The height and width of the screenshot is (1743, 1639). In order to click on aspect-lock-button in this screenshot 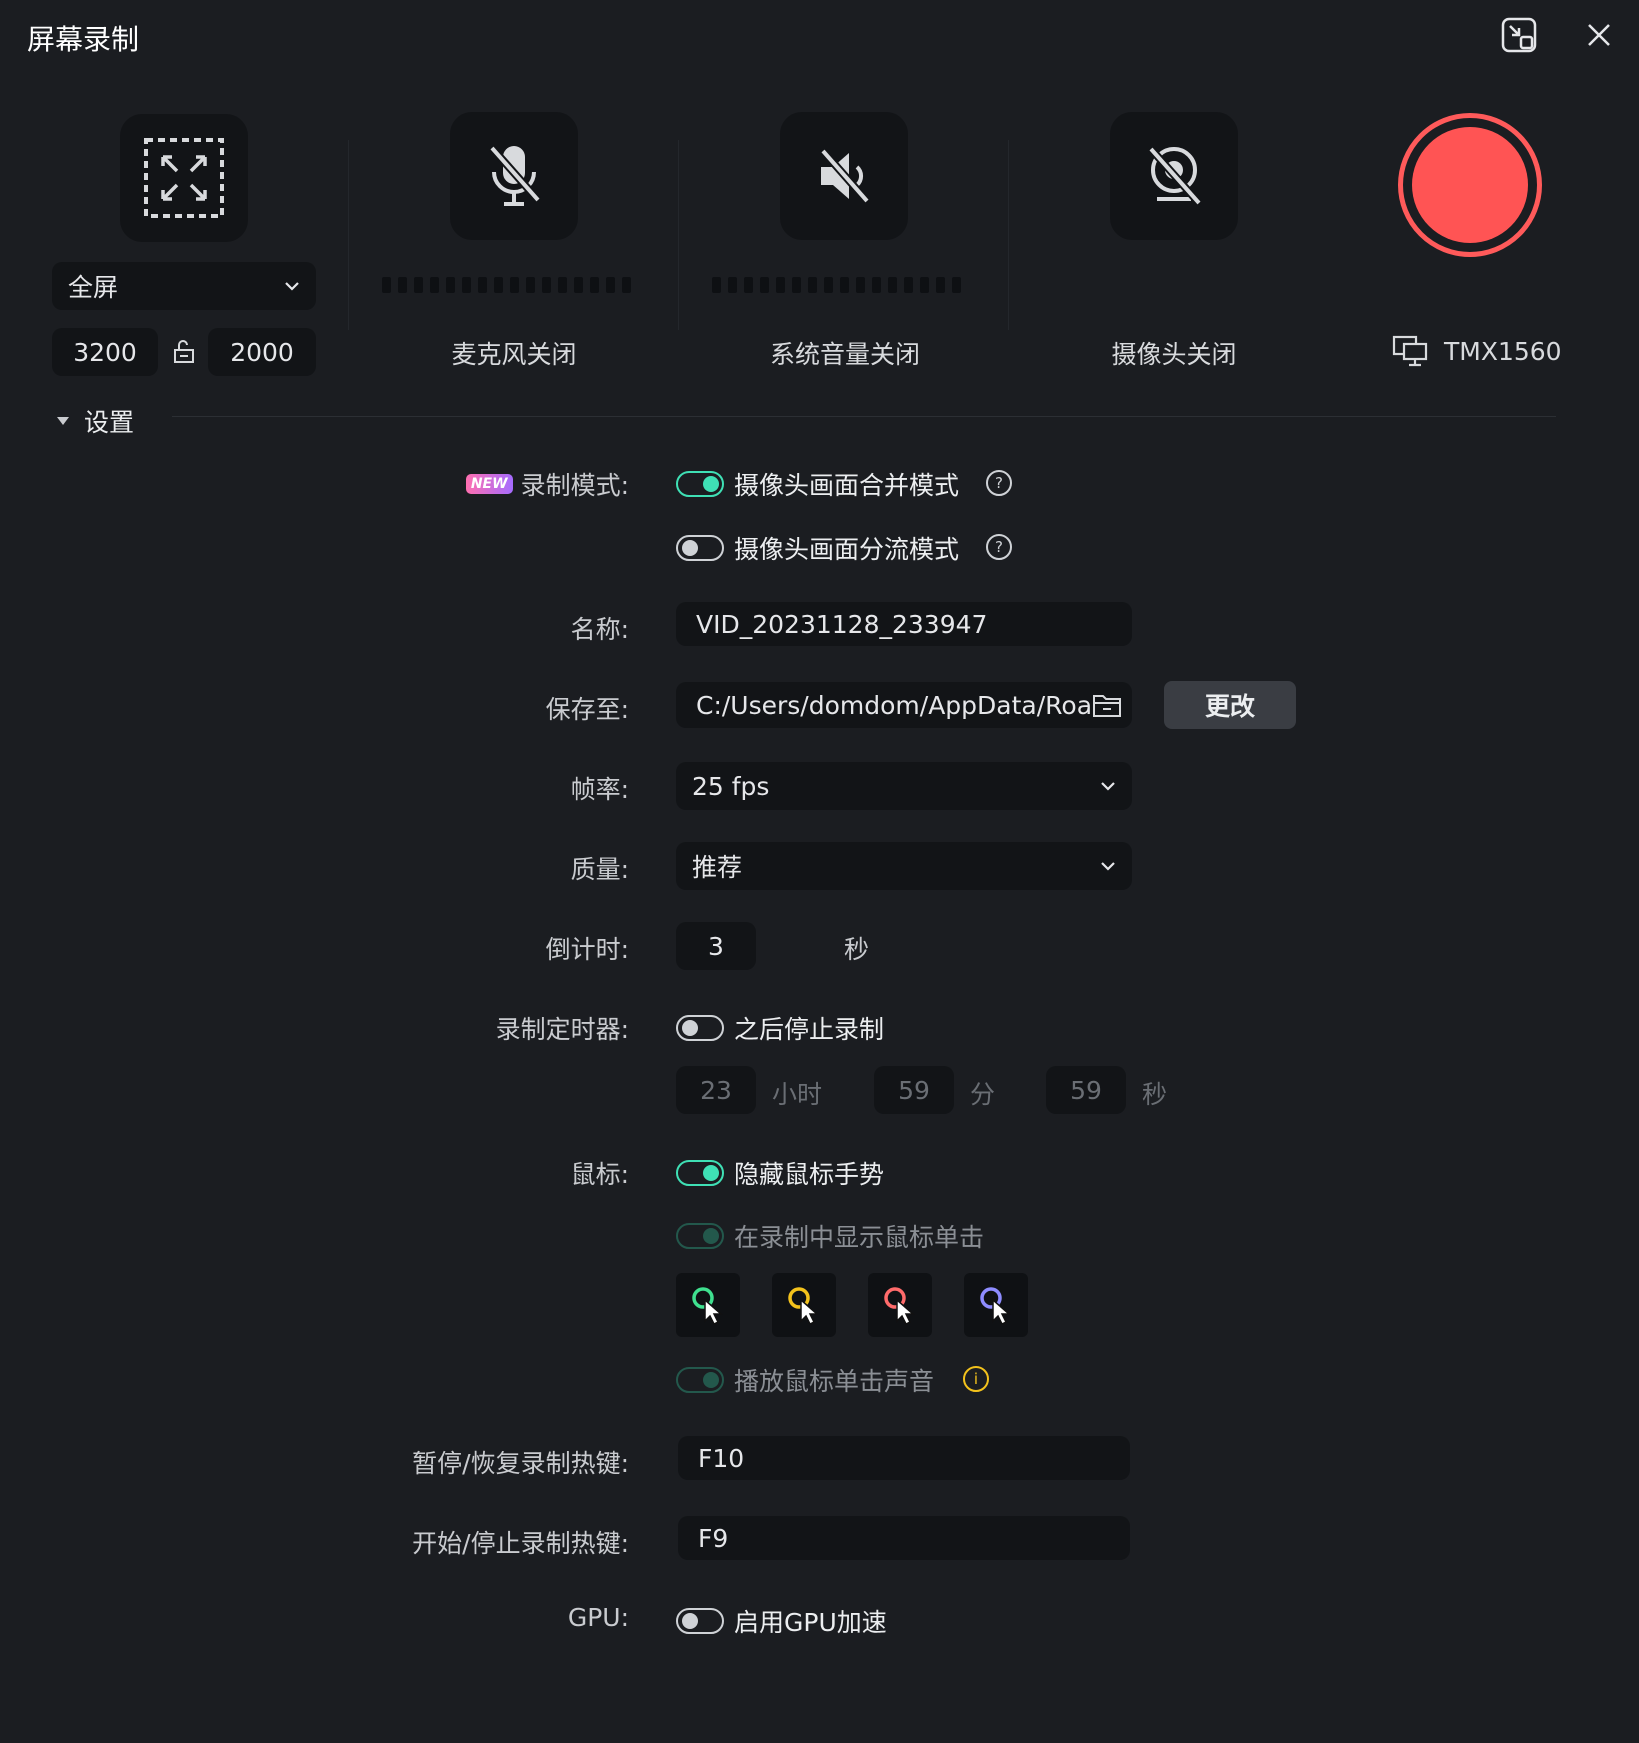, I will do `click(184, 354)`.